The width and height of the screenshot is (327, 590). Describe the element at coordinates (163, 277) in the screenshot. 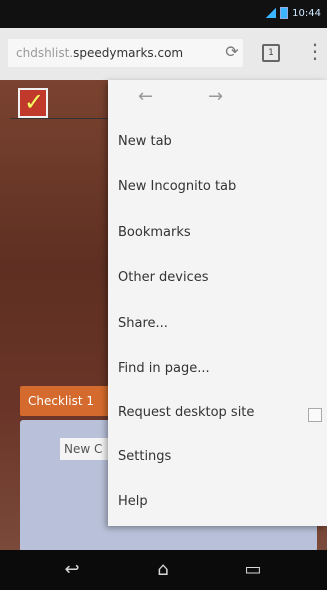

I see `menu-item-other-devices: Other devices` at that location.